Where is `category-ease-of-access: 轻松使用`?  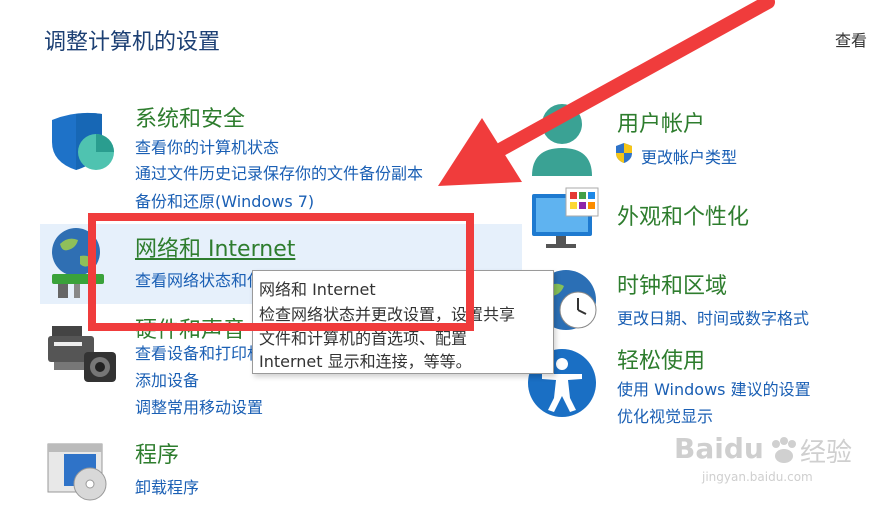
category-ease-of-access: 轻松使用 is located at coordinates (661, 359).